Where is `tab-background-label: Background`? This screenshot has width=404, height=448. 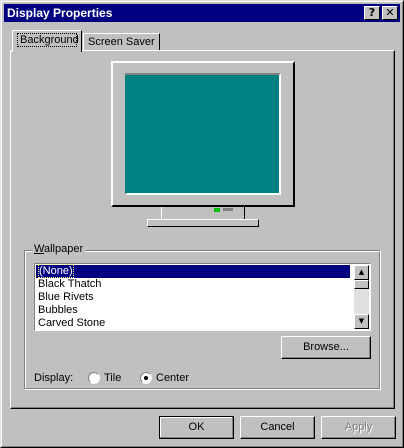
tab-background-label: Background is located at coordinates (48, 40).